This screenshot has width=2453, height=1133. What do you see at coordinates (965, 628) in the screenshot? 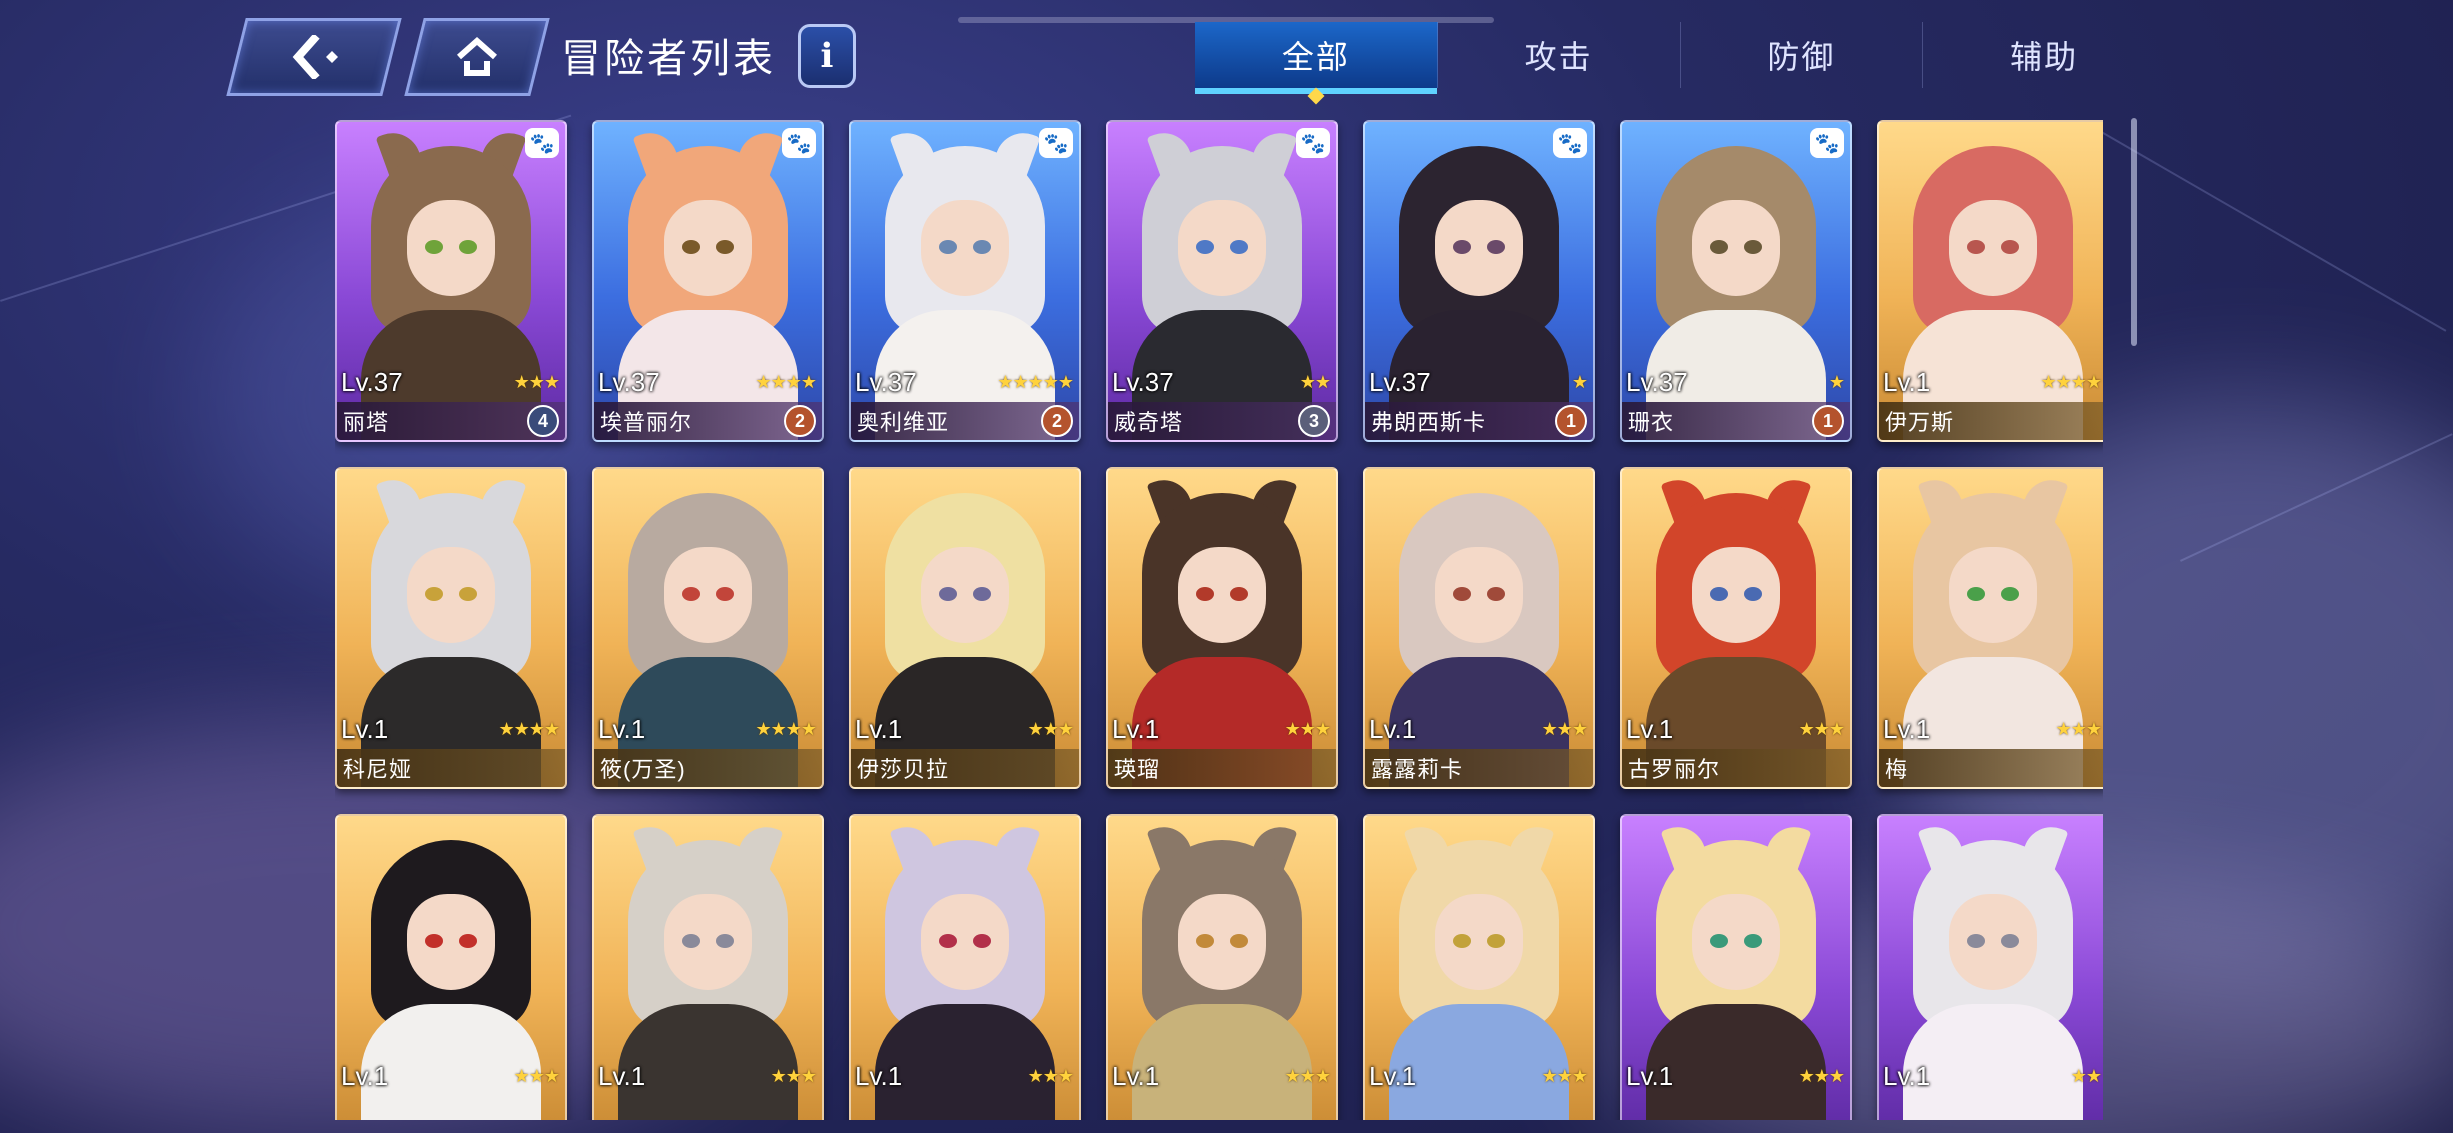
I see `adventurer-card: Lv.1 ★★★ 伊莎贝拉` at bounding box center [965, 628].